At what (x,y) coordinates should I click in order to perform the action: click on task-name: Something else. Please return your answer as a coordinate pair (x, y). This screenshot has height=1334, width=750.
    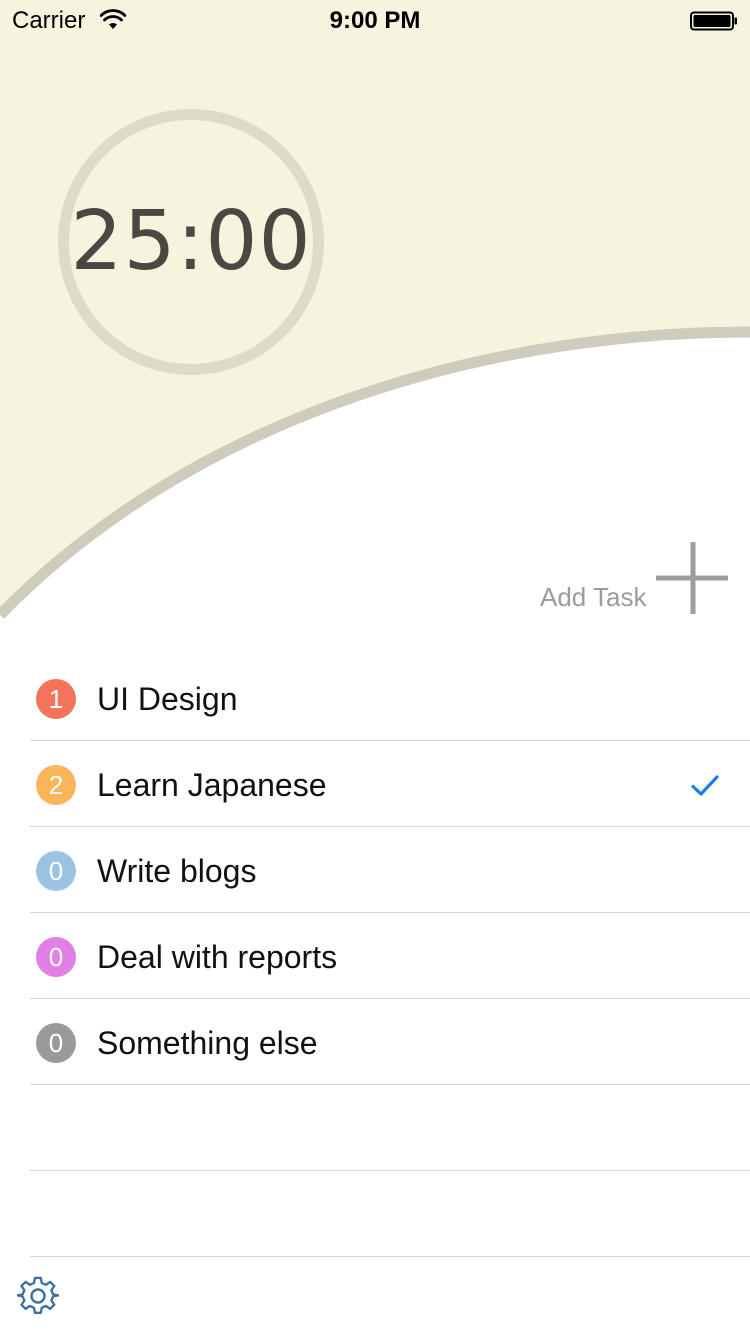
    Looking at the image, I should click on (207, 1043).